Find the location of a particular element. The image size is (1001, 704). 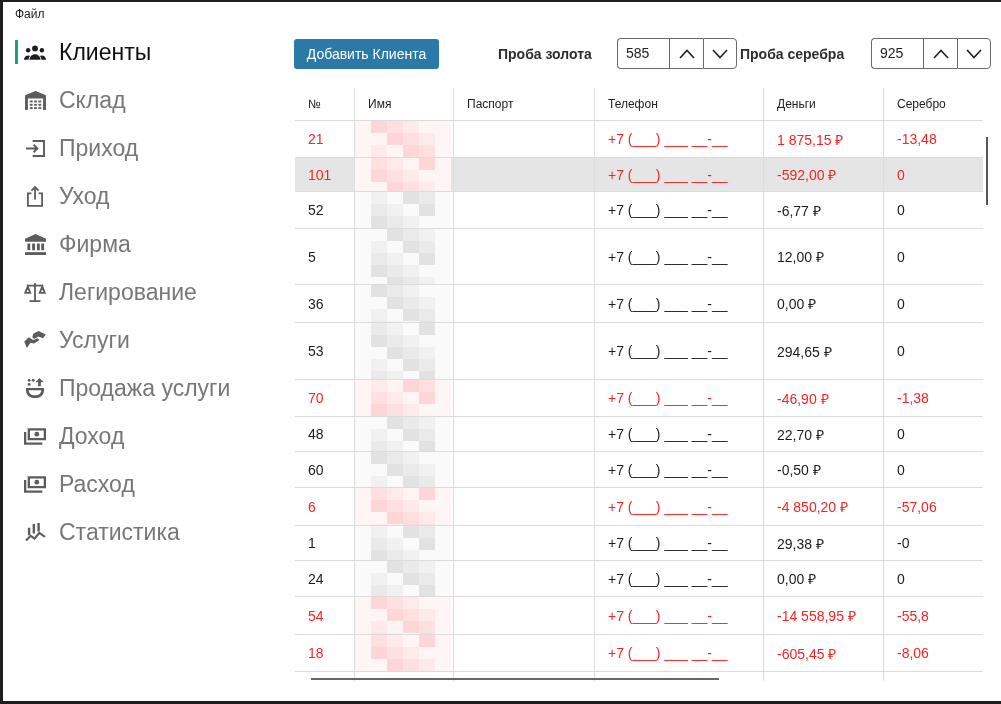

table-cell: 1 875,15 ₽ is located at coordinates (823, 139).